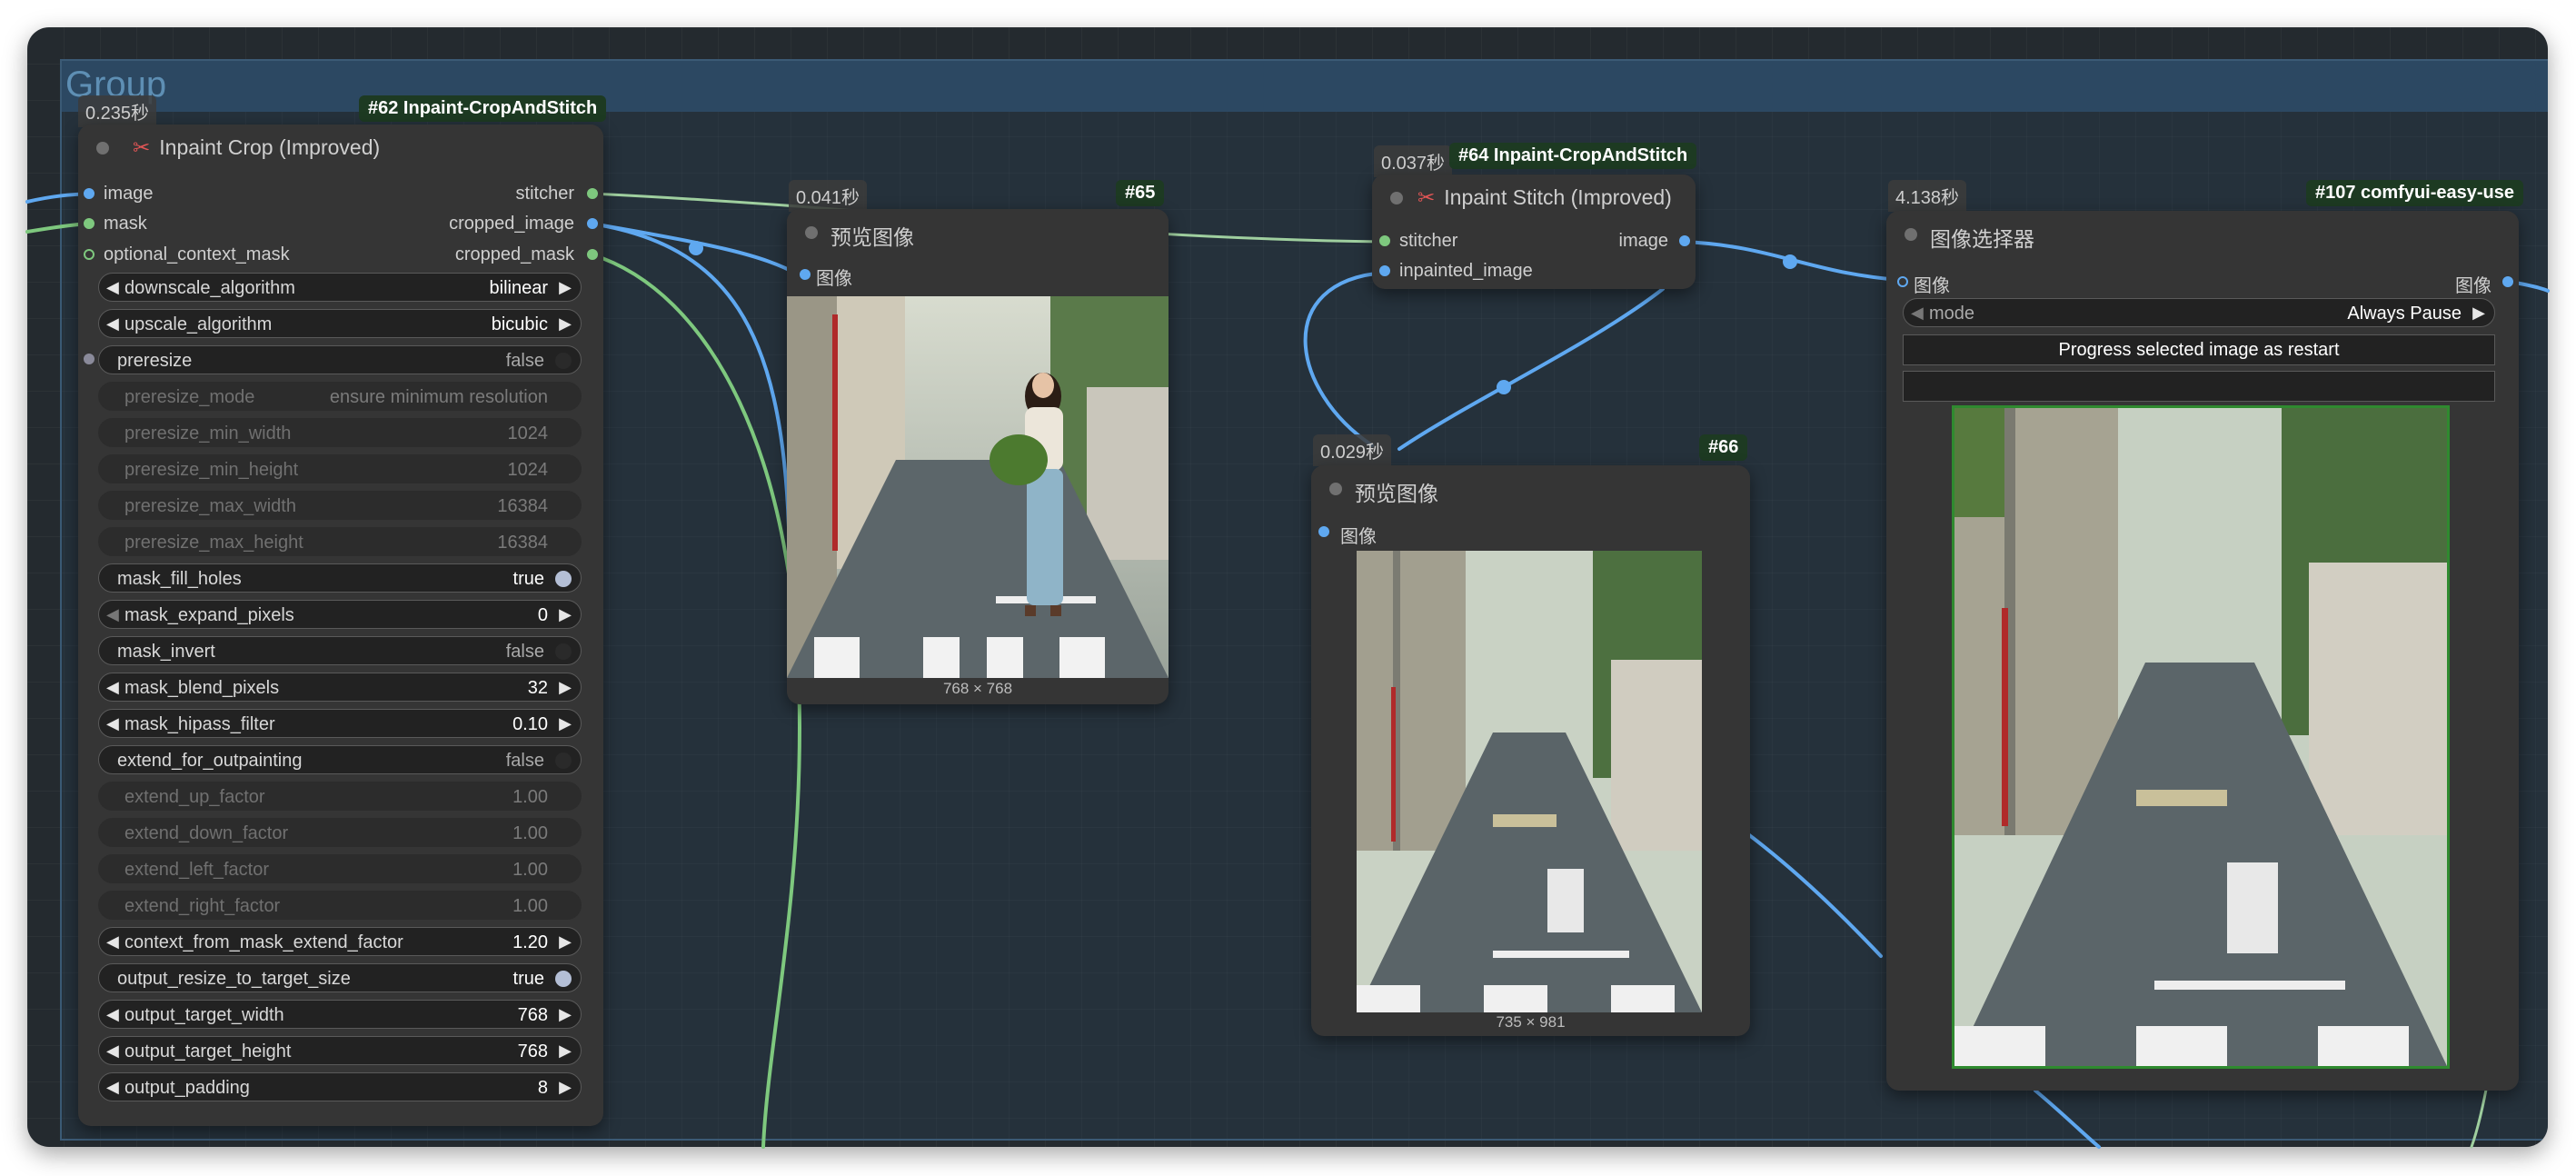  Describe the element at coordinates (1384, 270) in the screenshot. I see `input-inpainted-dot` at that location.